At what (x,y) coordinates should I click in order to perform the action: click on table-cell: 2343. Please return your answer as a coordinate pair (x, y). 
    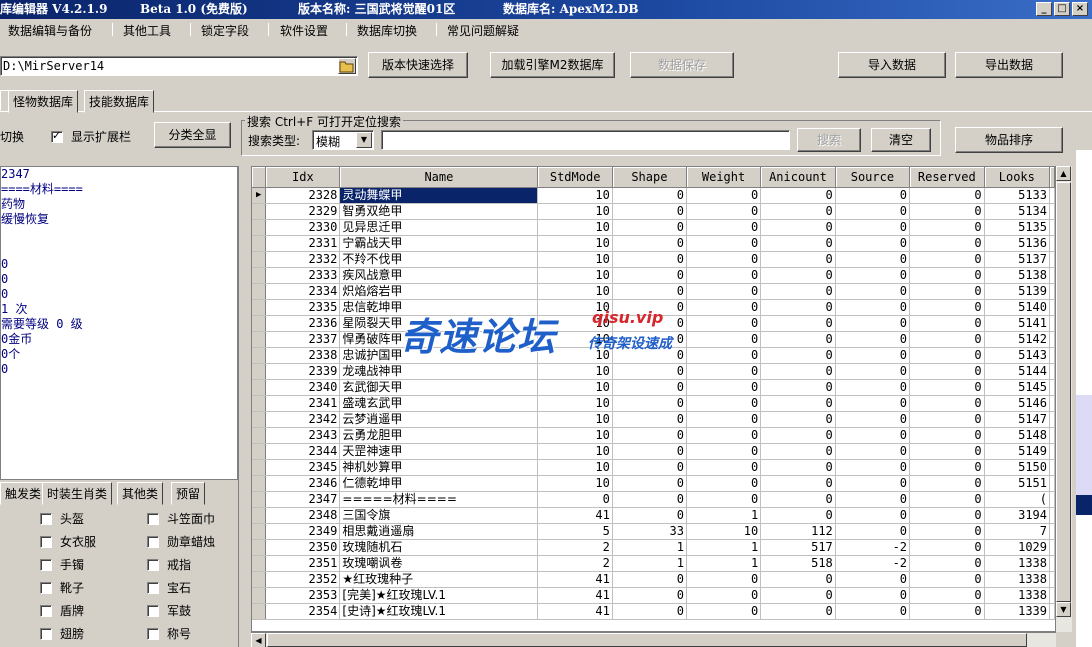
    Looking at the image, I should click on (303, 435).